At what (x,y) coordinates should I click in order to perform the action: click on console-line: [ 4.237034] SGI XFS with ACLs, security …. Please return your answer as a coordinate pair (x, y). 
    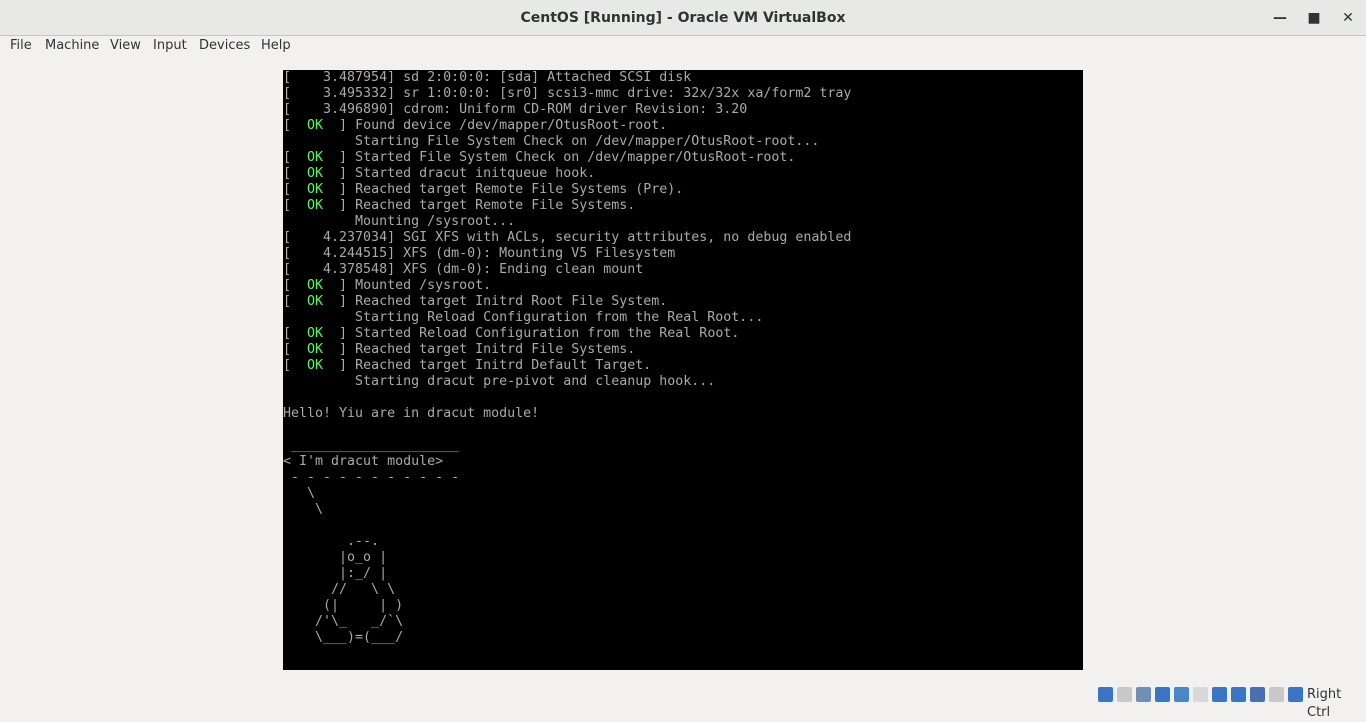
    Looking at the image, I should click on (567, 237).